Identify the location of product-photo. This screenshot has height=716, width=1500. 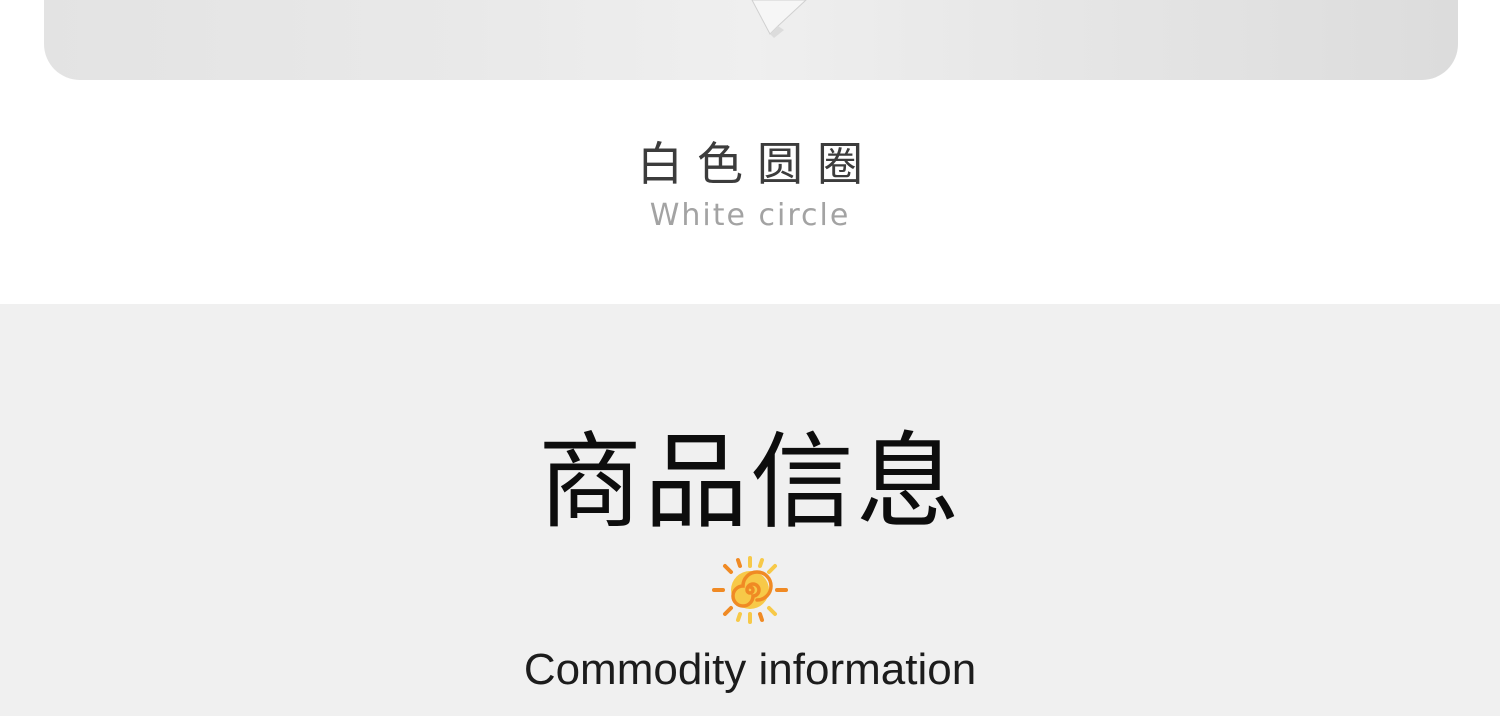
(751, 40).